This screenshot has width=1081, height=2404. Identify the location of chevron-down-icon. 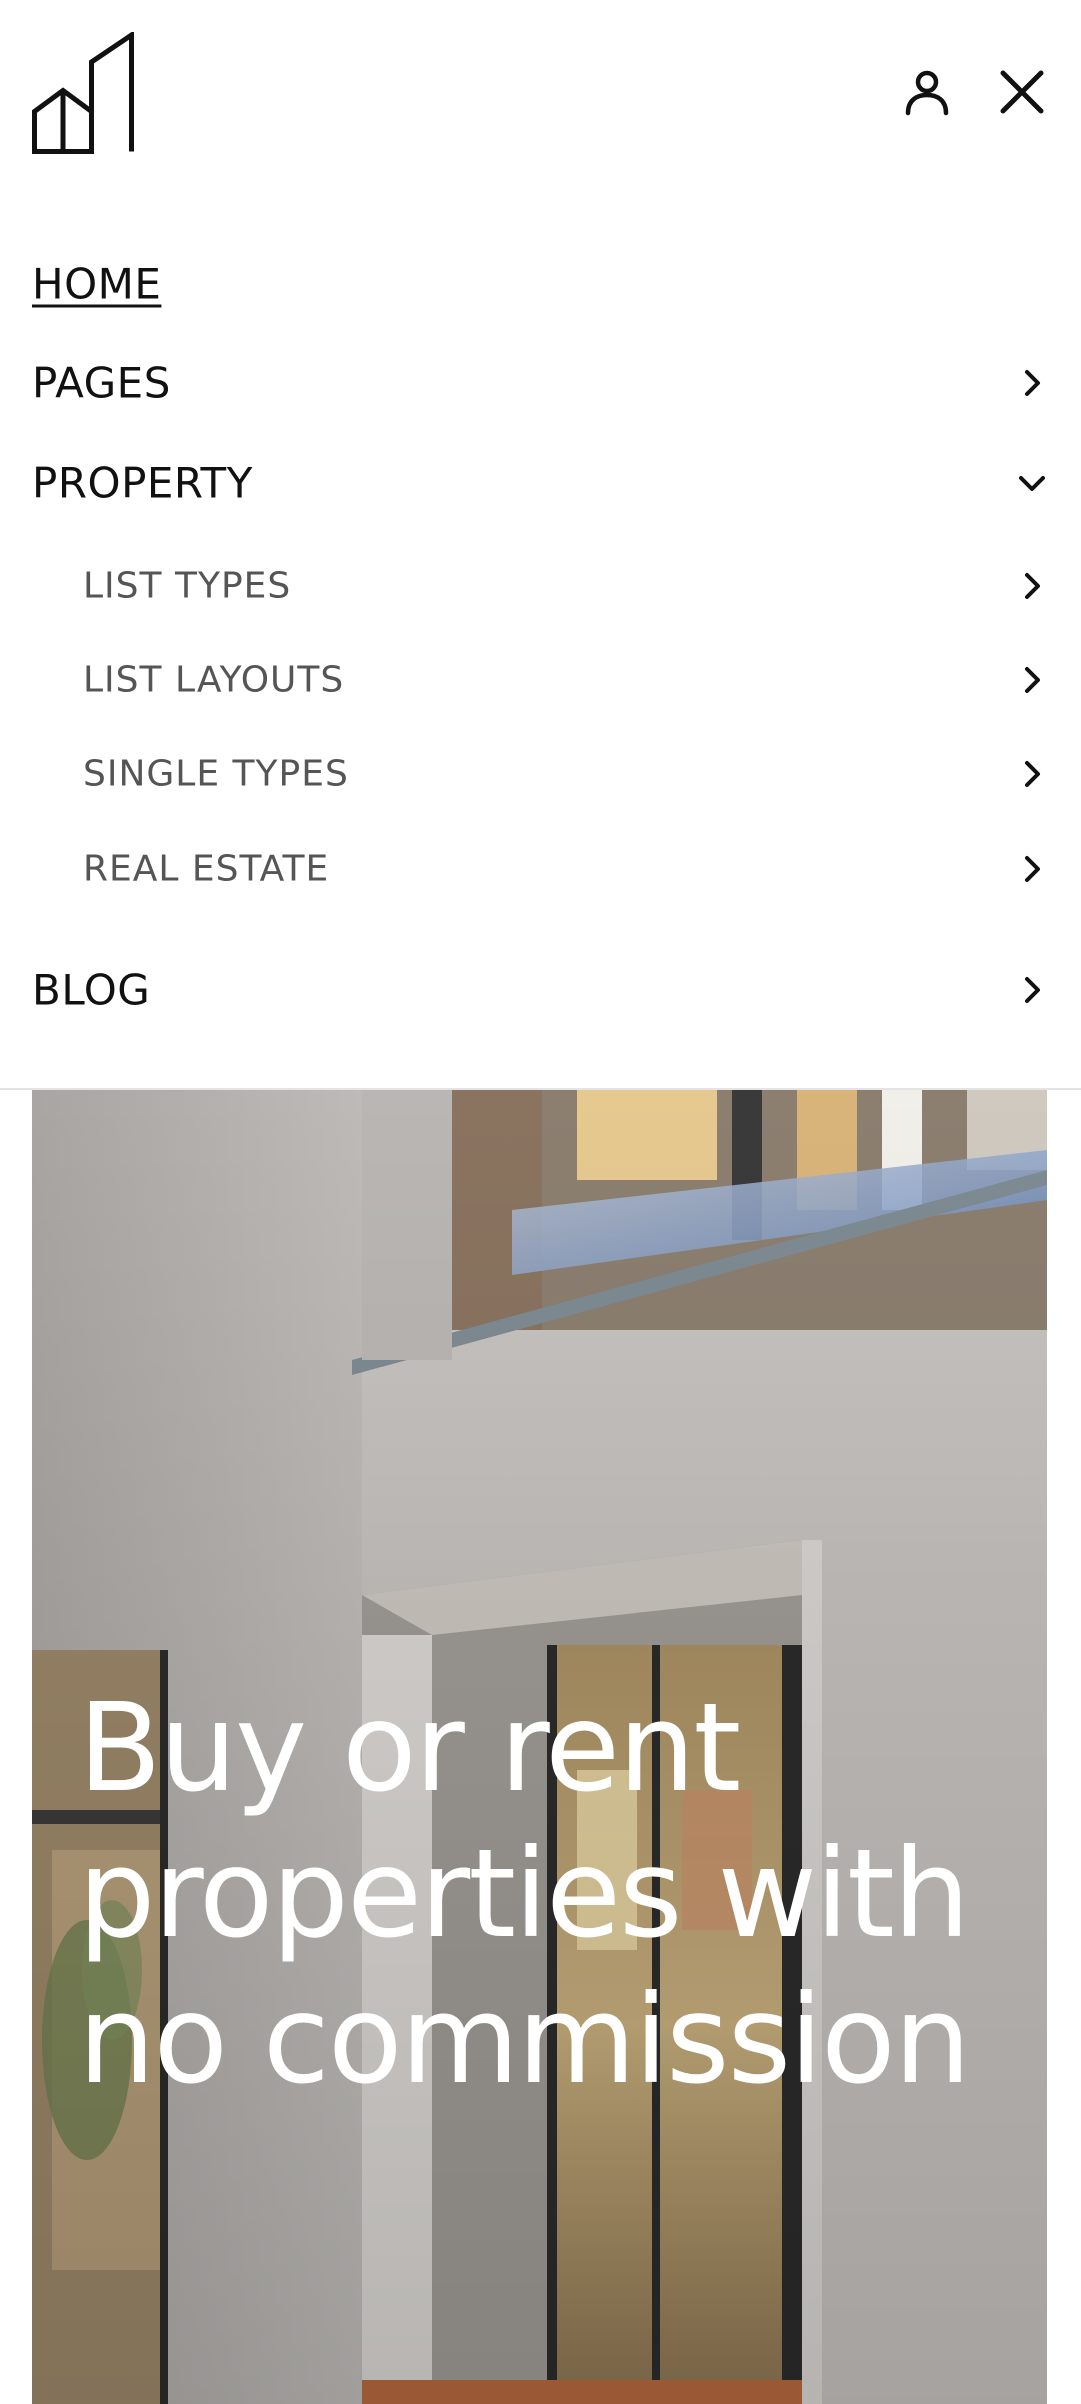
(1032, 483).